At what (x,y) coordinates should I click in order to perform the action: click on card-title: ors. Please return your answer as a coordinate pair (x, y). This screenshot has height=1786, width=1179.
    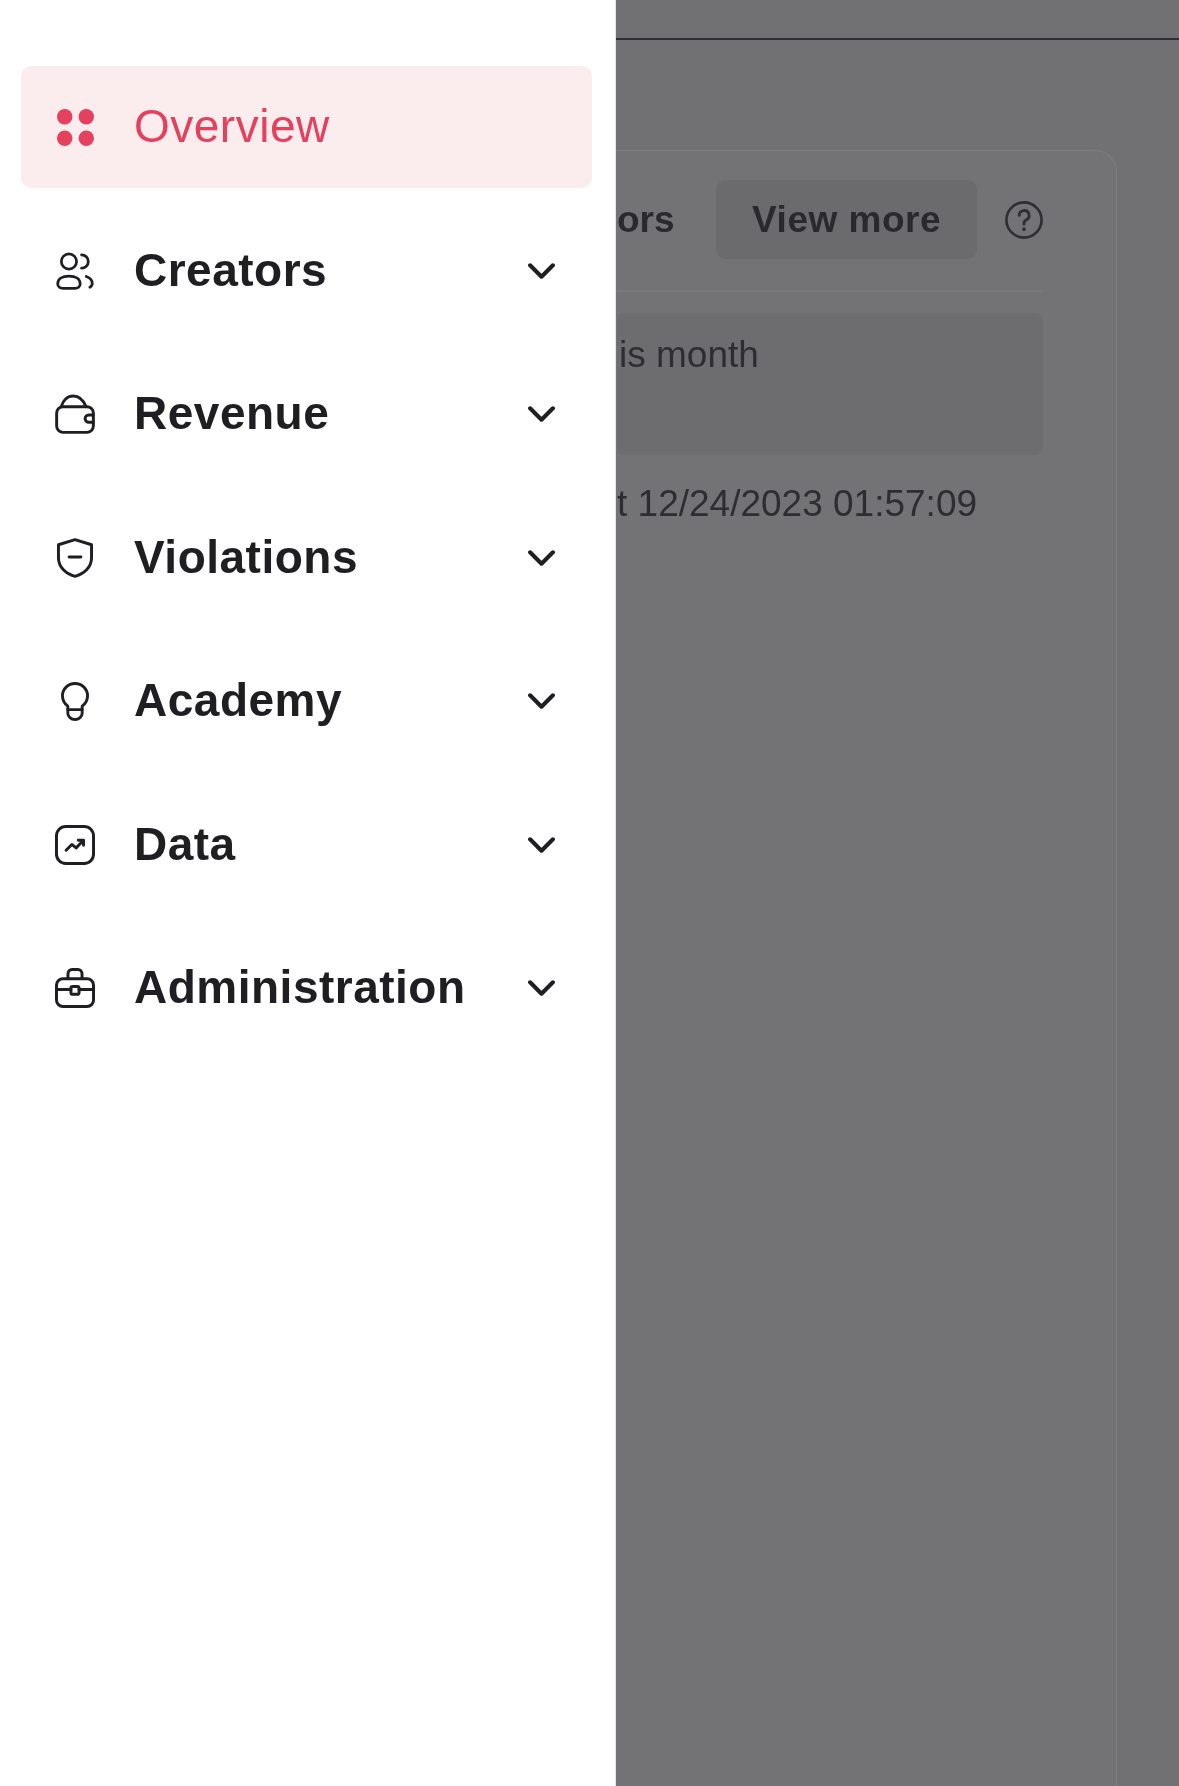
    Looking at the image, I should click on (646, 219).